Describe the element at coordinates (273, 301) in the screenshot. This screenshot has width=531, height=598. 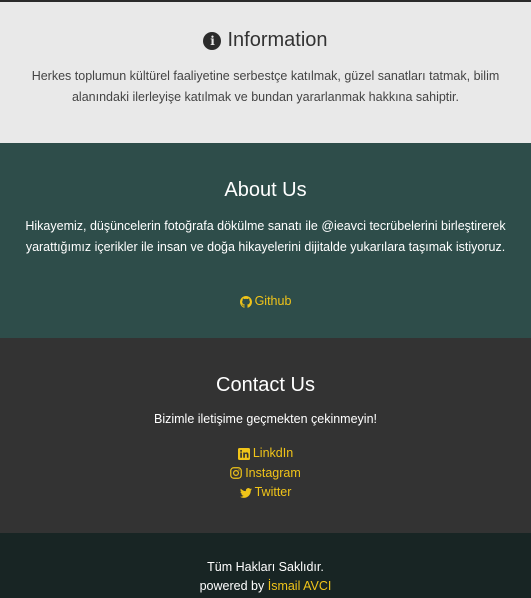
I see `github-label: Github` at that location.